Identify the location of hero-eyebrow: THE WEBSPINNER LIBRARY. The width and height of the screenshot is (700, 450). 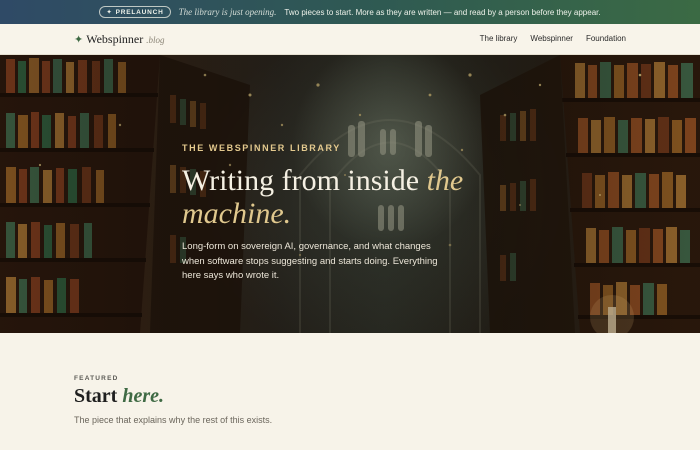
(261, 148).